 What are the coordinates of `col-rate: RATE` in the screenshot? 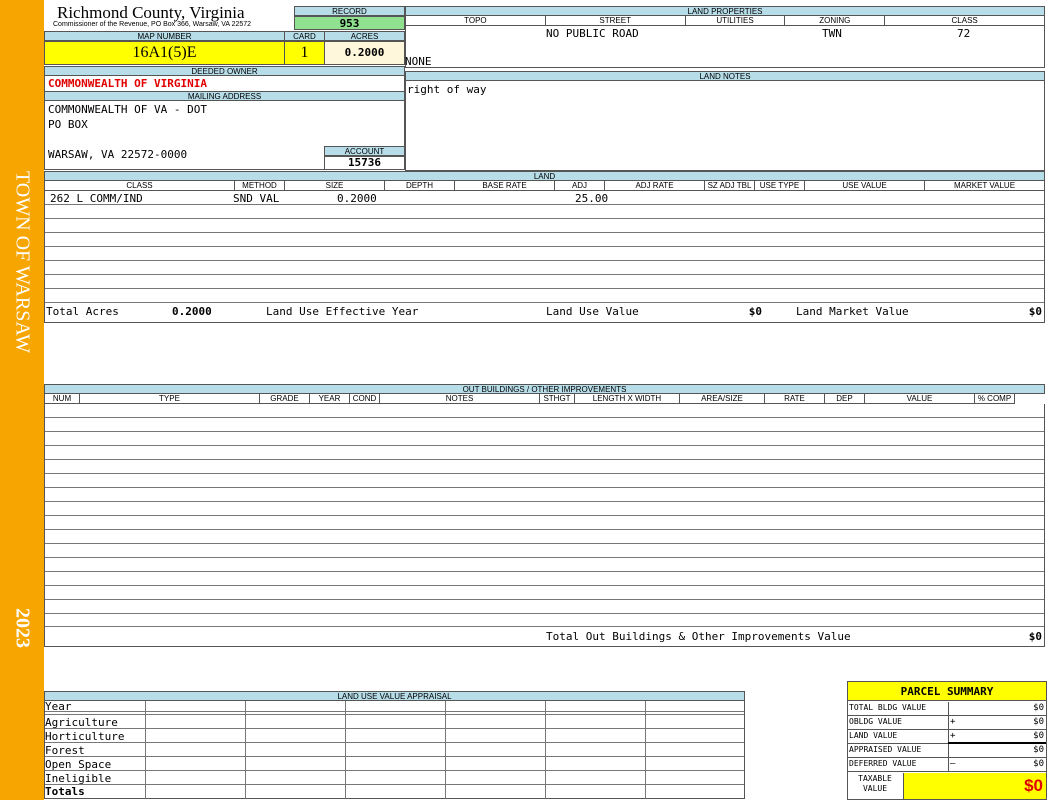 It's located at (795, 399).